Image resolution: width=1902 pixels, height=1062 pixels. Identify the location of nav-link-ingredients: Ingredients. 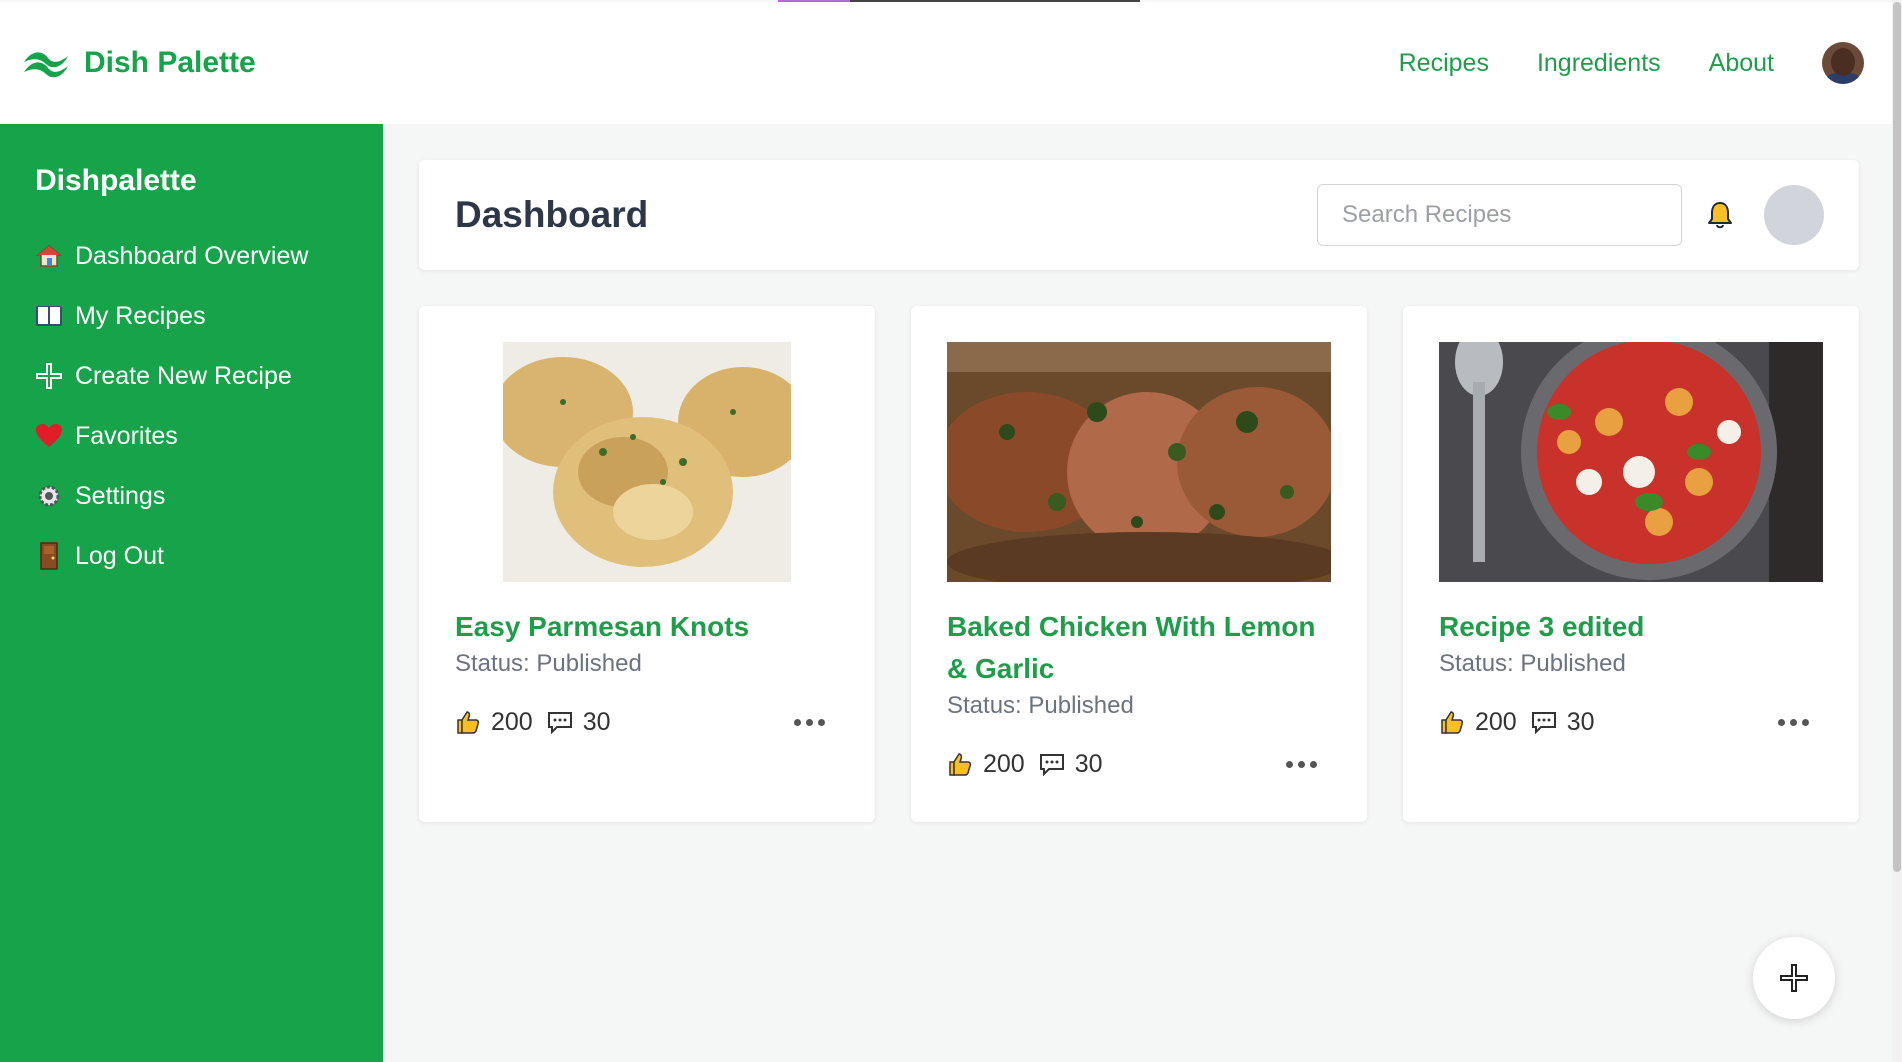
(1599, 63).